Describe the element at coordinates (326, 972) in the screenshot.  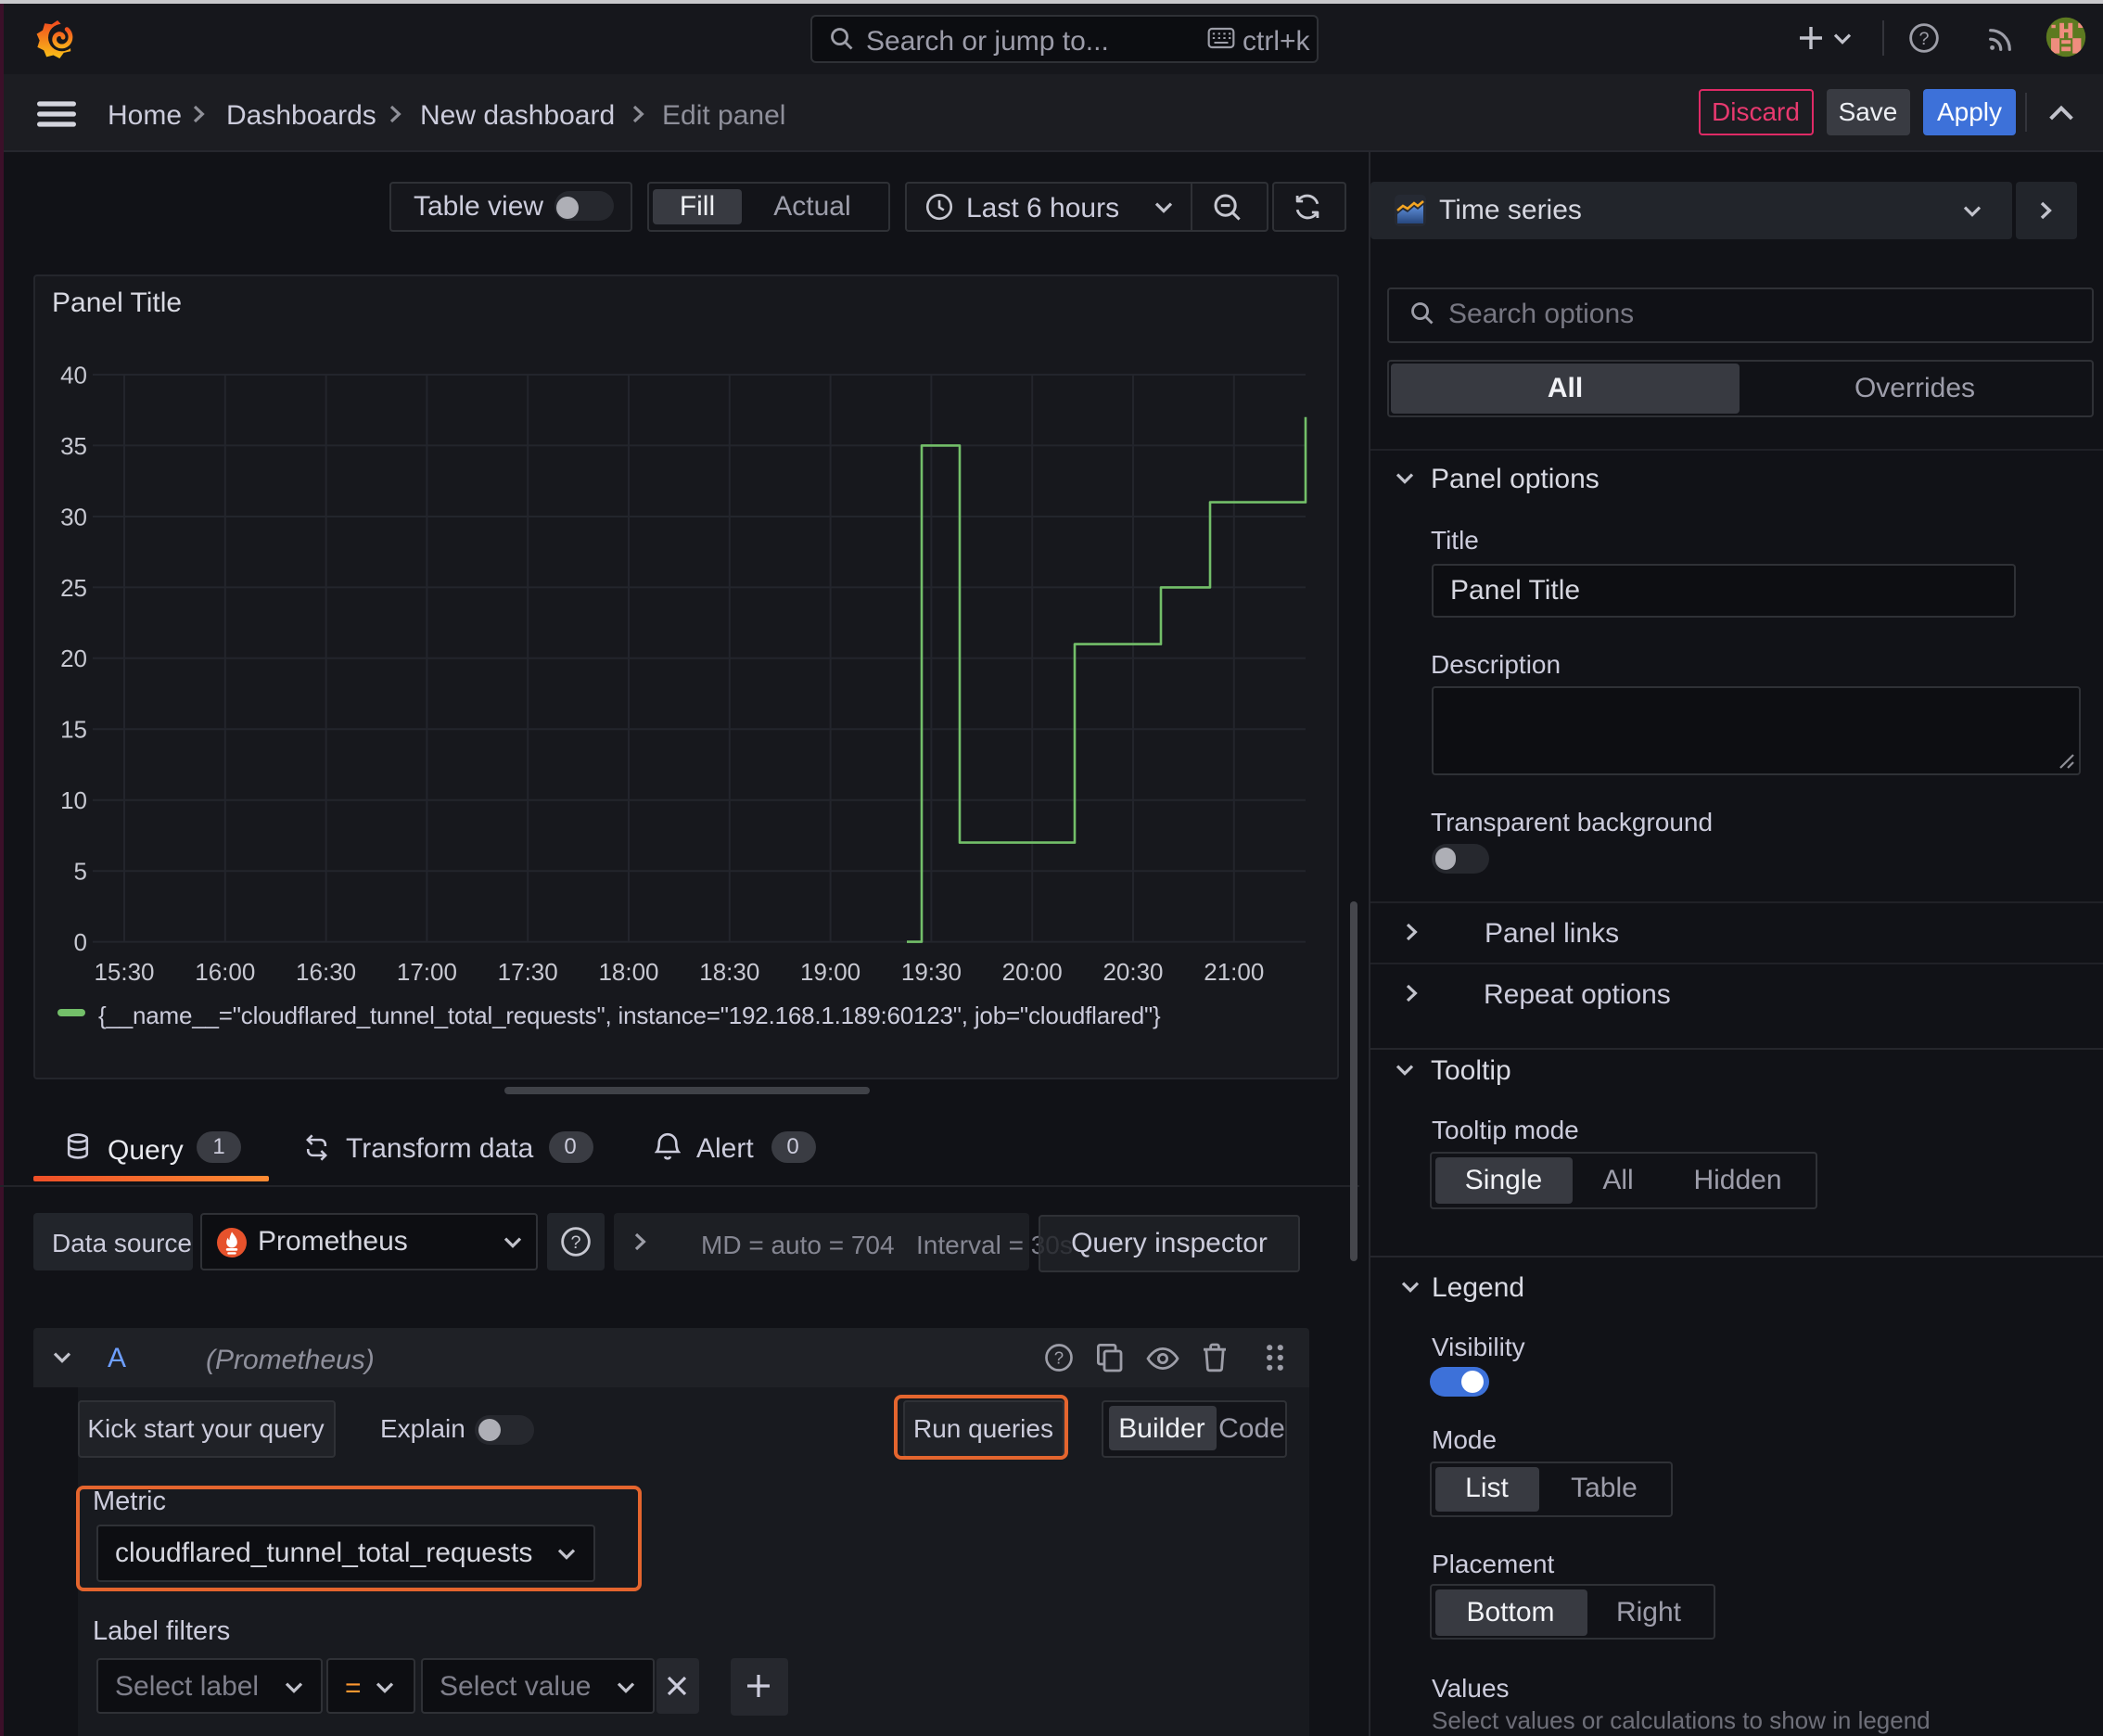
I see `svg-text: 16:30` at that location.